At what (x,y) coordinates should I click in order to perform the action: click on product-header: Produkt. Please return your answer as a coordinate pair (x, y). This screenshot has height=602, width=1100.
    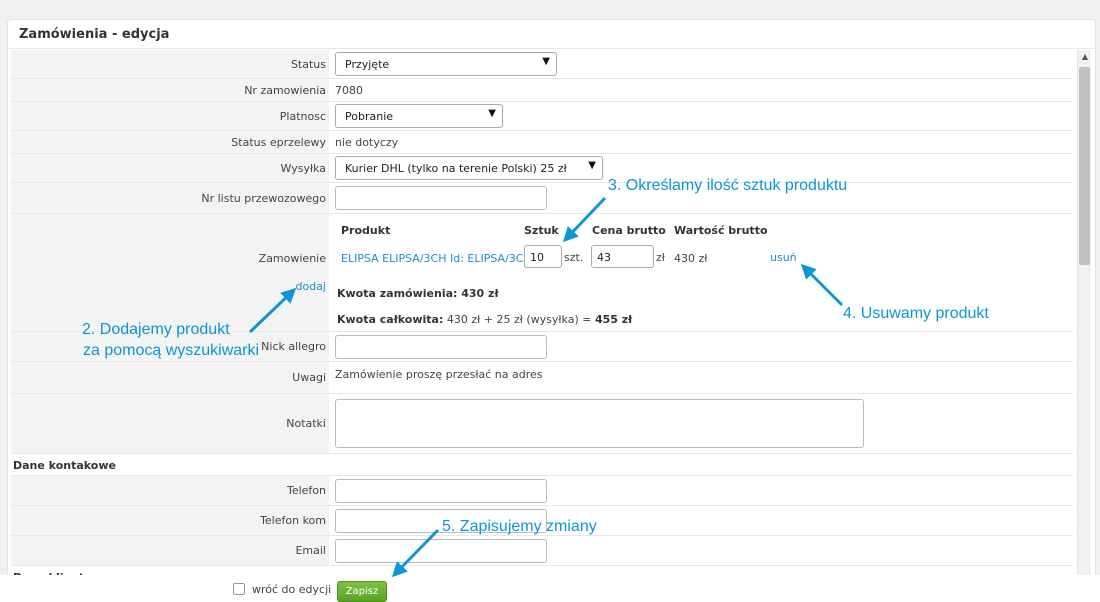
    Looking at the image, I should click on (366, 230).